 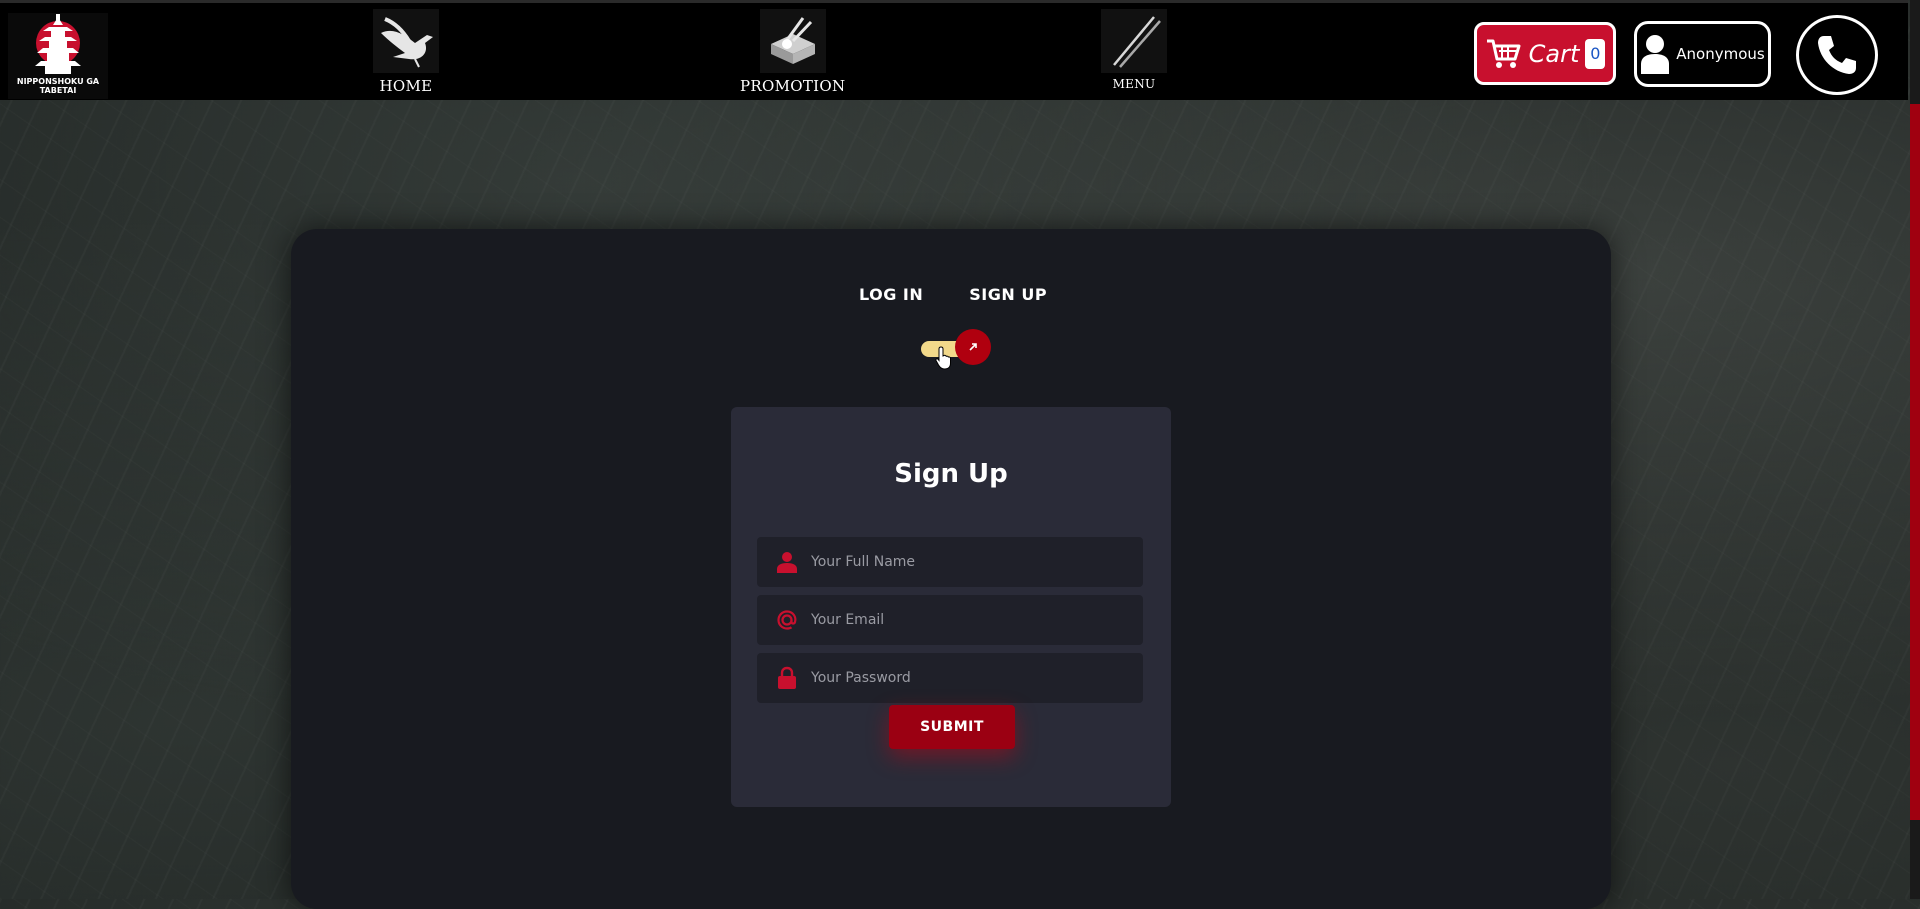 What do you see at coordinates (58, 90) in the screenshot?
I see `brand-name-line2: TABETAI` at bounding box center [58, 90].